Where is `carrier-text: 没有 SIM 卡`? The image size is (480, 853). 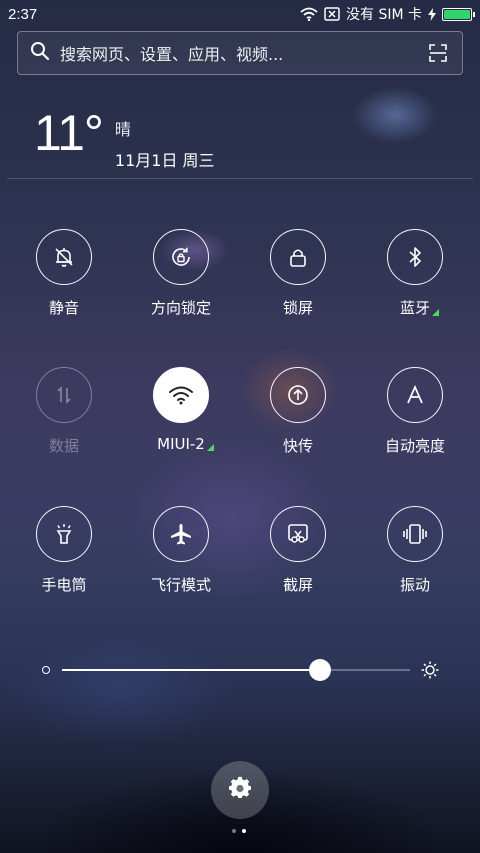 carrier-text: 没有 SIM 卡 is located at coordinates (384, 15).